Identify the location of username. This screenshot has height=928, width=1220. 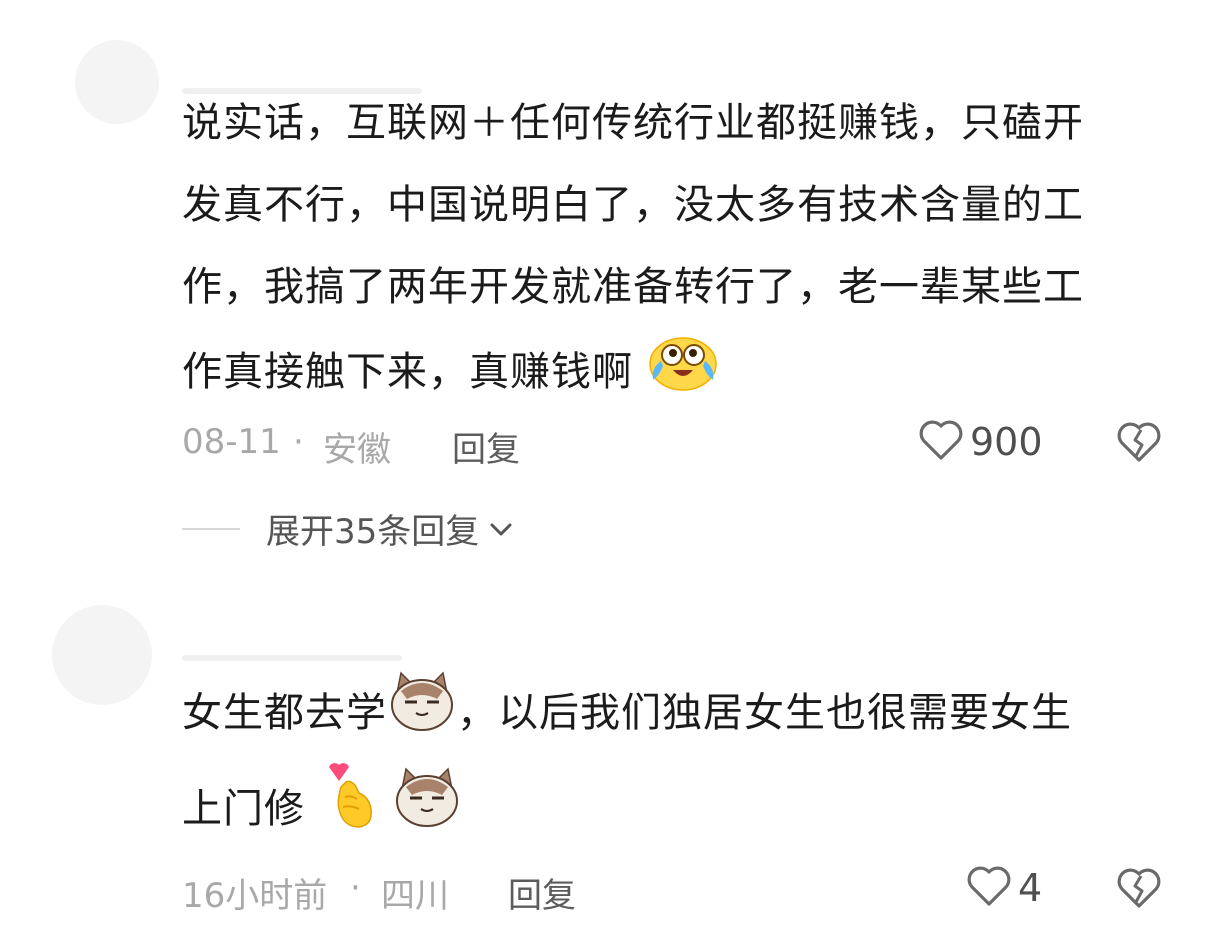
(292, 658).